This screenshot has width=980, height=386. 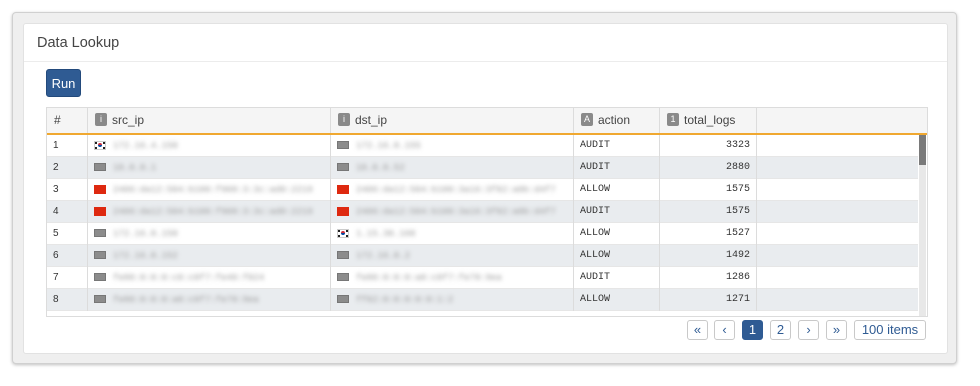 I want to click on title-divider, so click(x=485, y=61).